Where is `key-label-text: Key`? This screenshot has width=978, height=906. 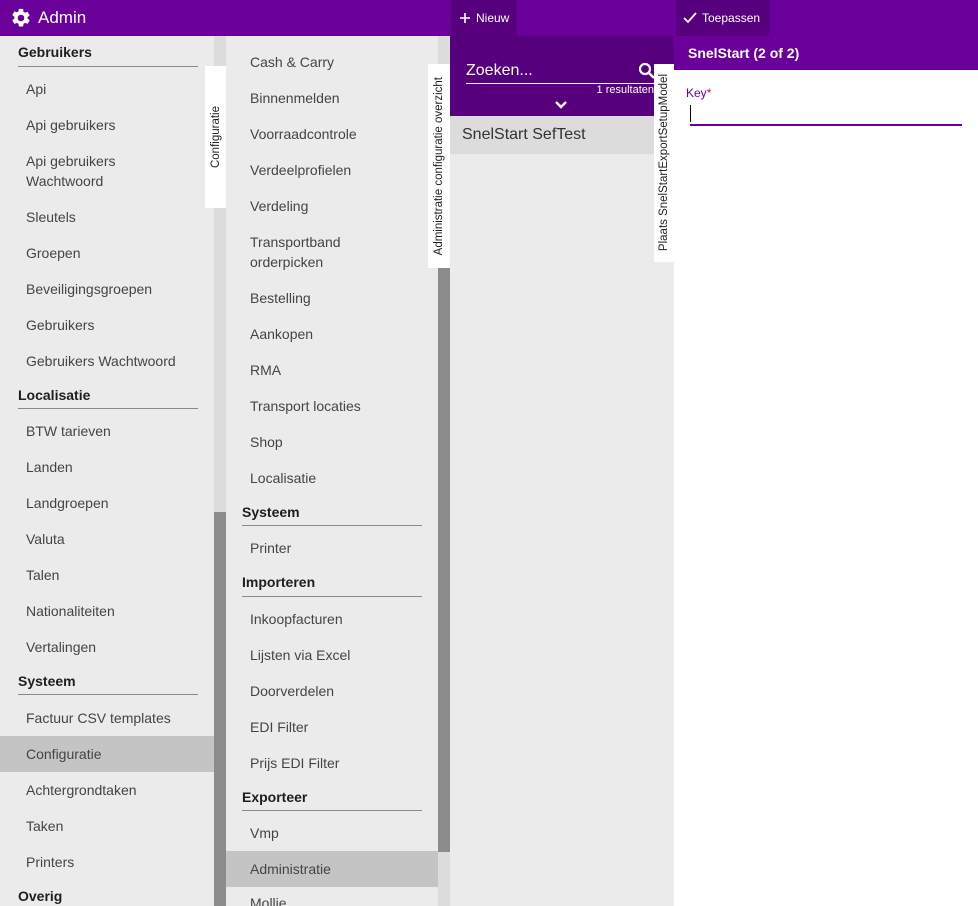 key-label-text: Key is located at coordinates (696, 93).